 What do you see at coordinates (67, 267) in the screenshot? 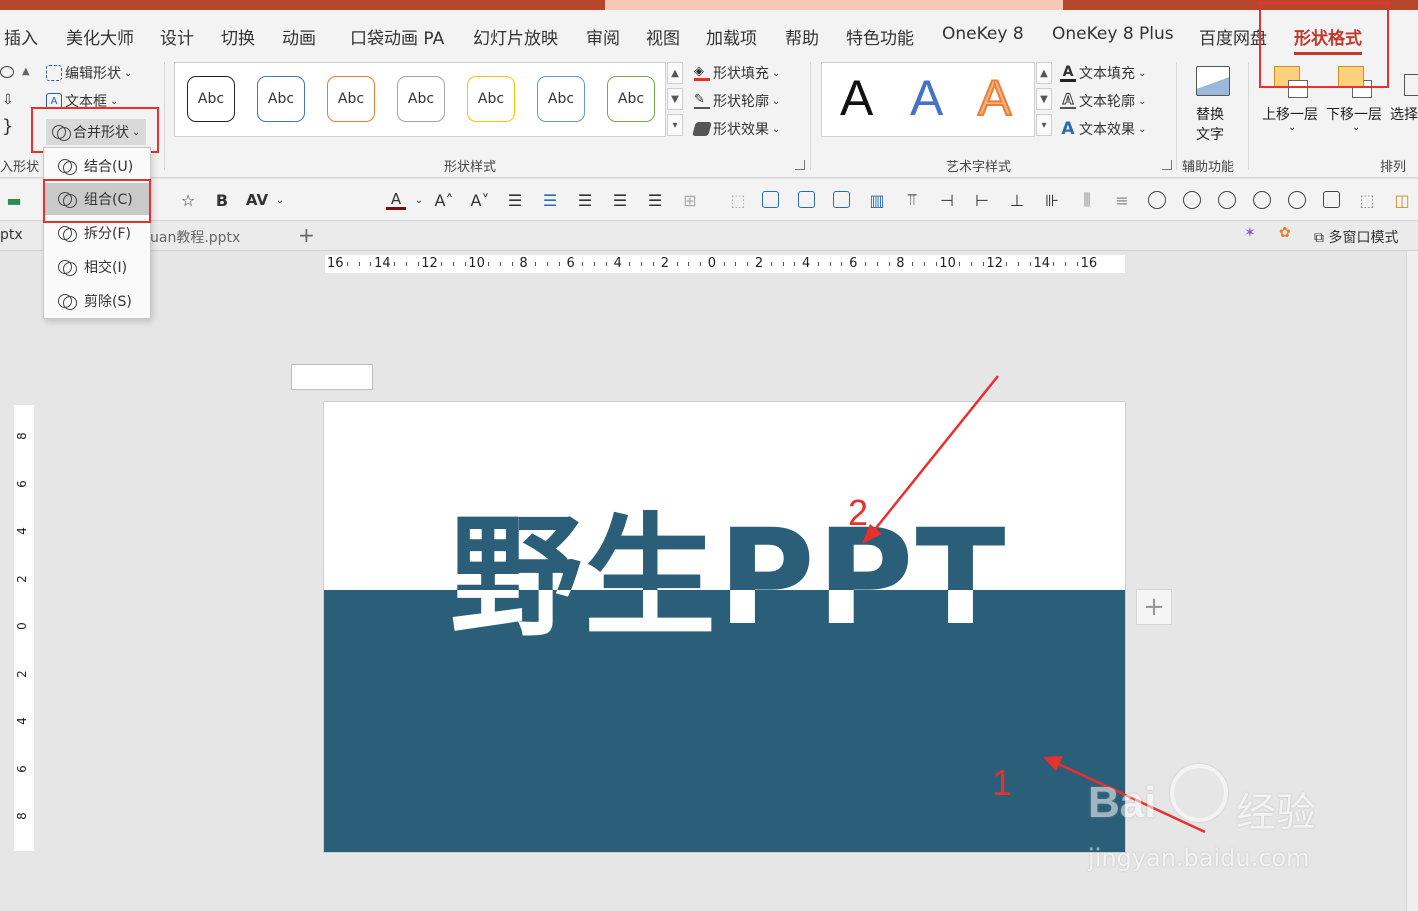
I see `intersect-icon` at bounding box center [67, 267].